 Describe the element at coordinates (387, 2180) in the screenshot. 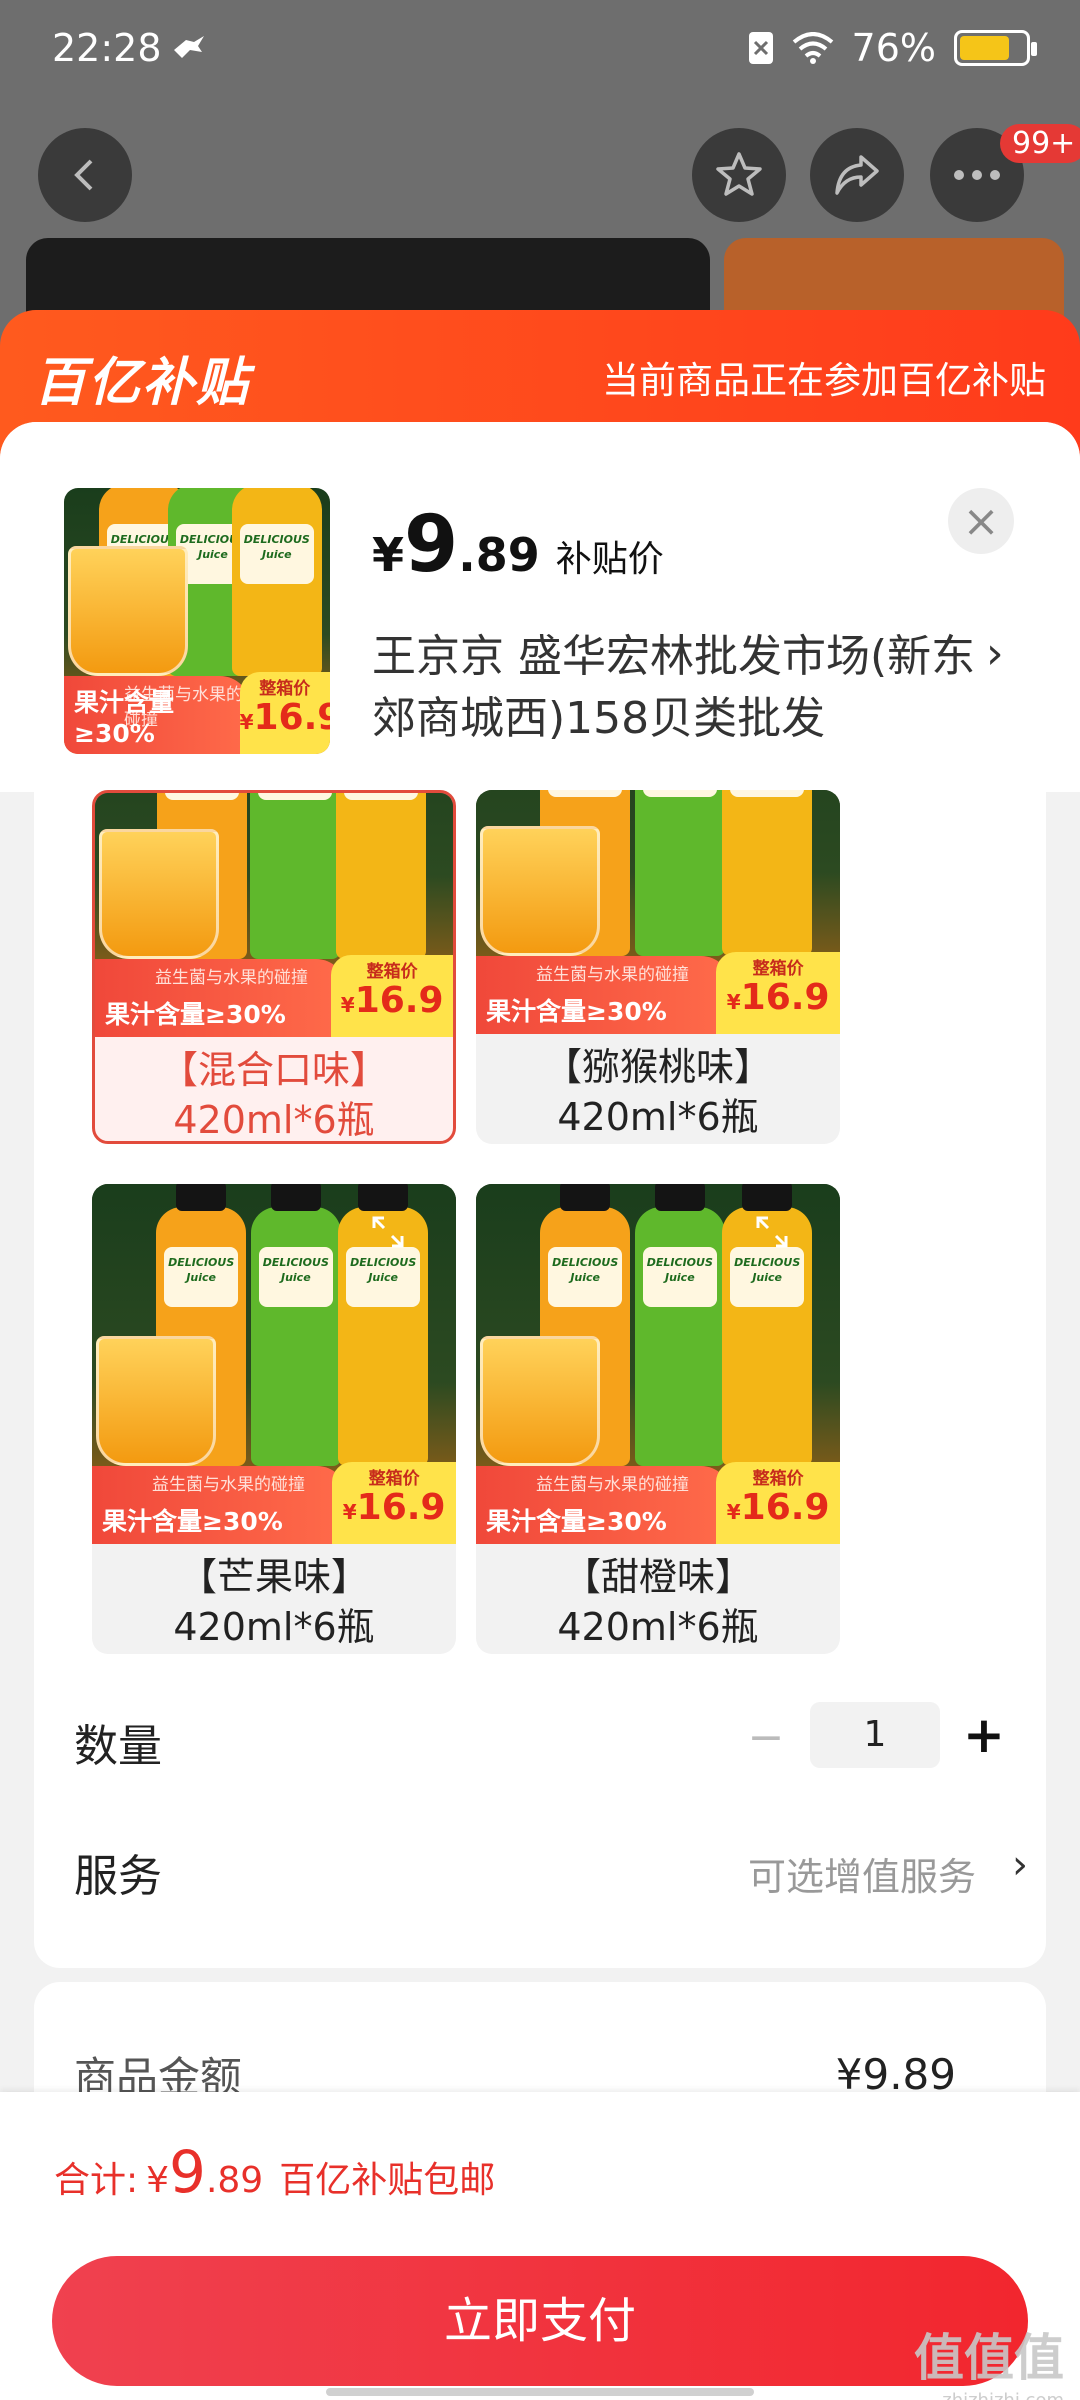

I see `total-note: 百亿补贴包邮` at that location.